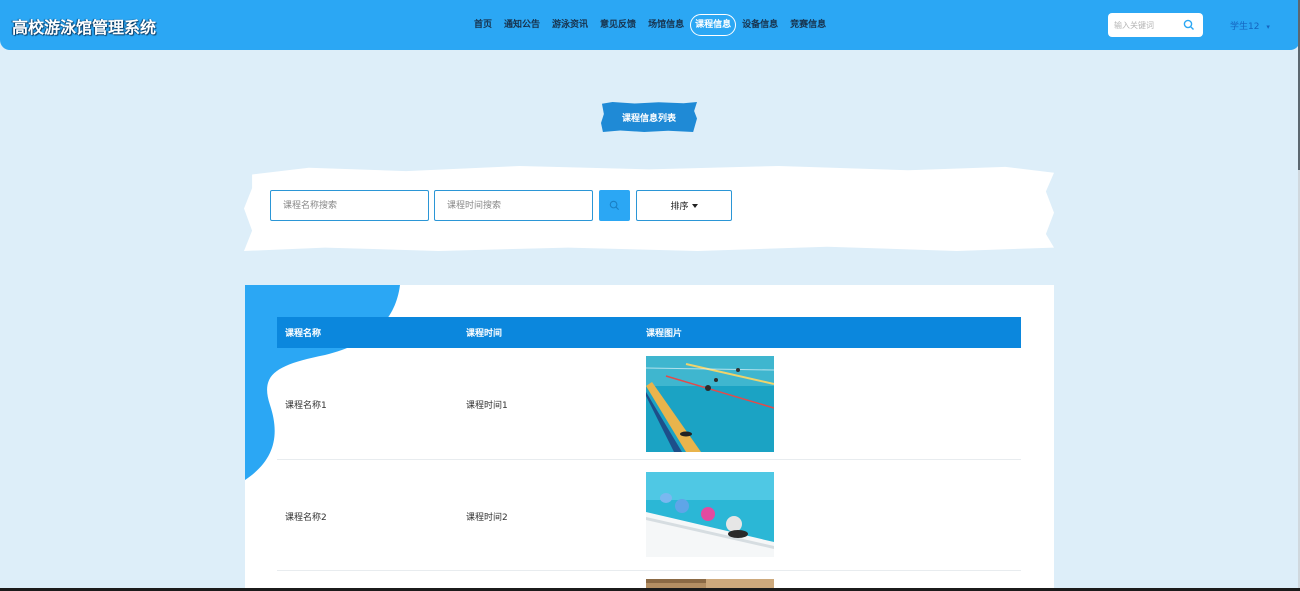 The width and height of the screenshot is (1300, 591). I want to click on nav-item-equipment: 设备信息, so click(760, 25).